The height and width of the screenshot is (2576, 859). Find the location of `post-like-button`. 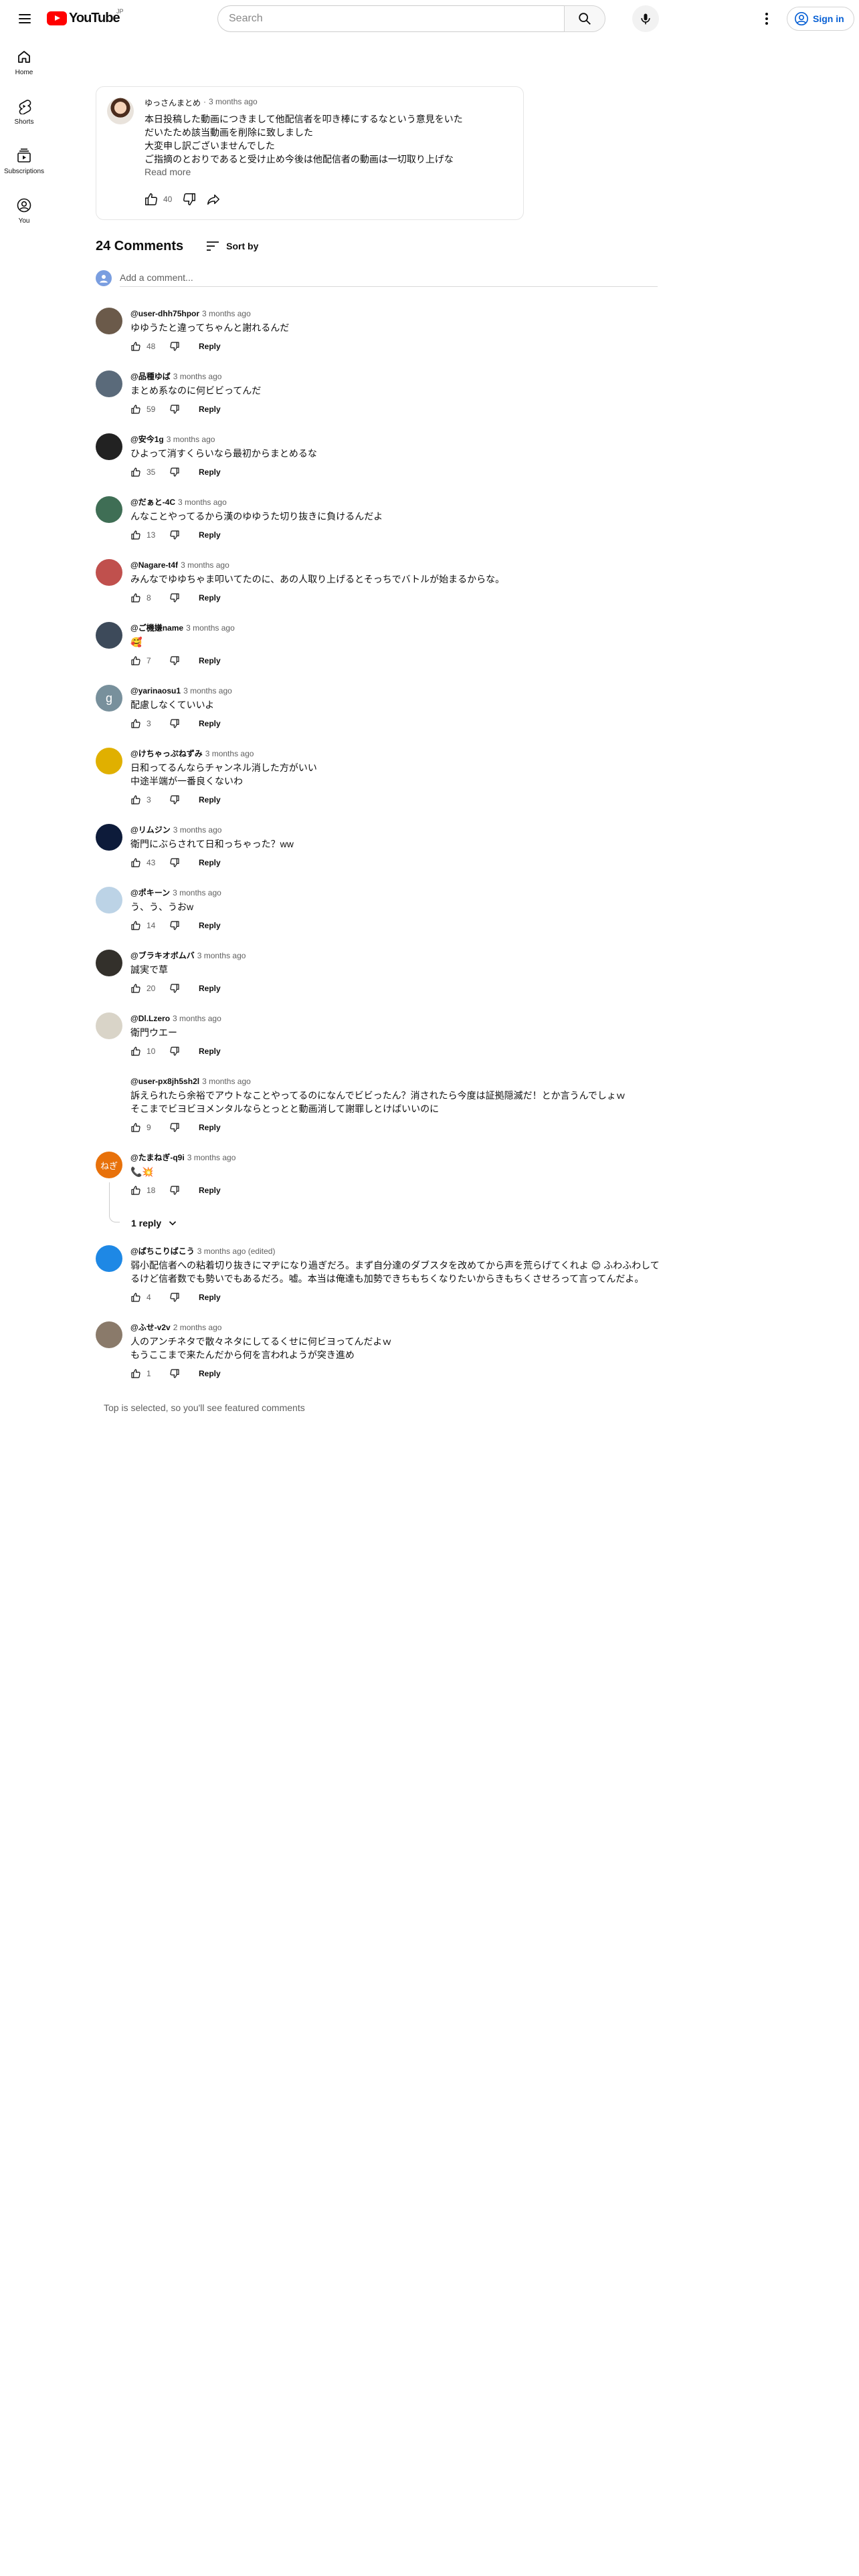

post-like-button is located at coordinates (151, 199).